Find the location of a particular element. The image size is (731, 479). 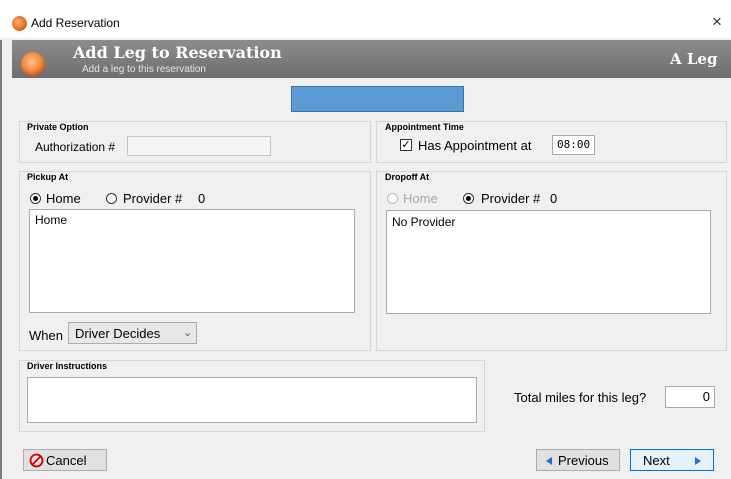

pickup-title: Pickup At is located at coordinates (48, 177).